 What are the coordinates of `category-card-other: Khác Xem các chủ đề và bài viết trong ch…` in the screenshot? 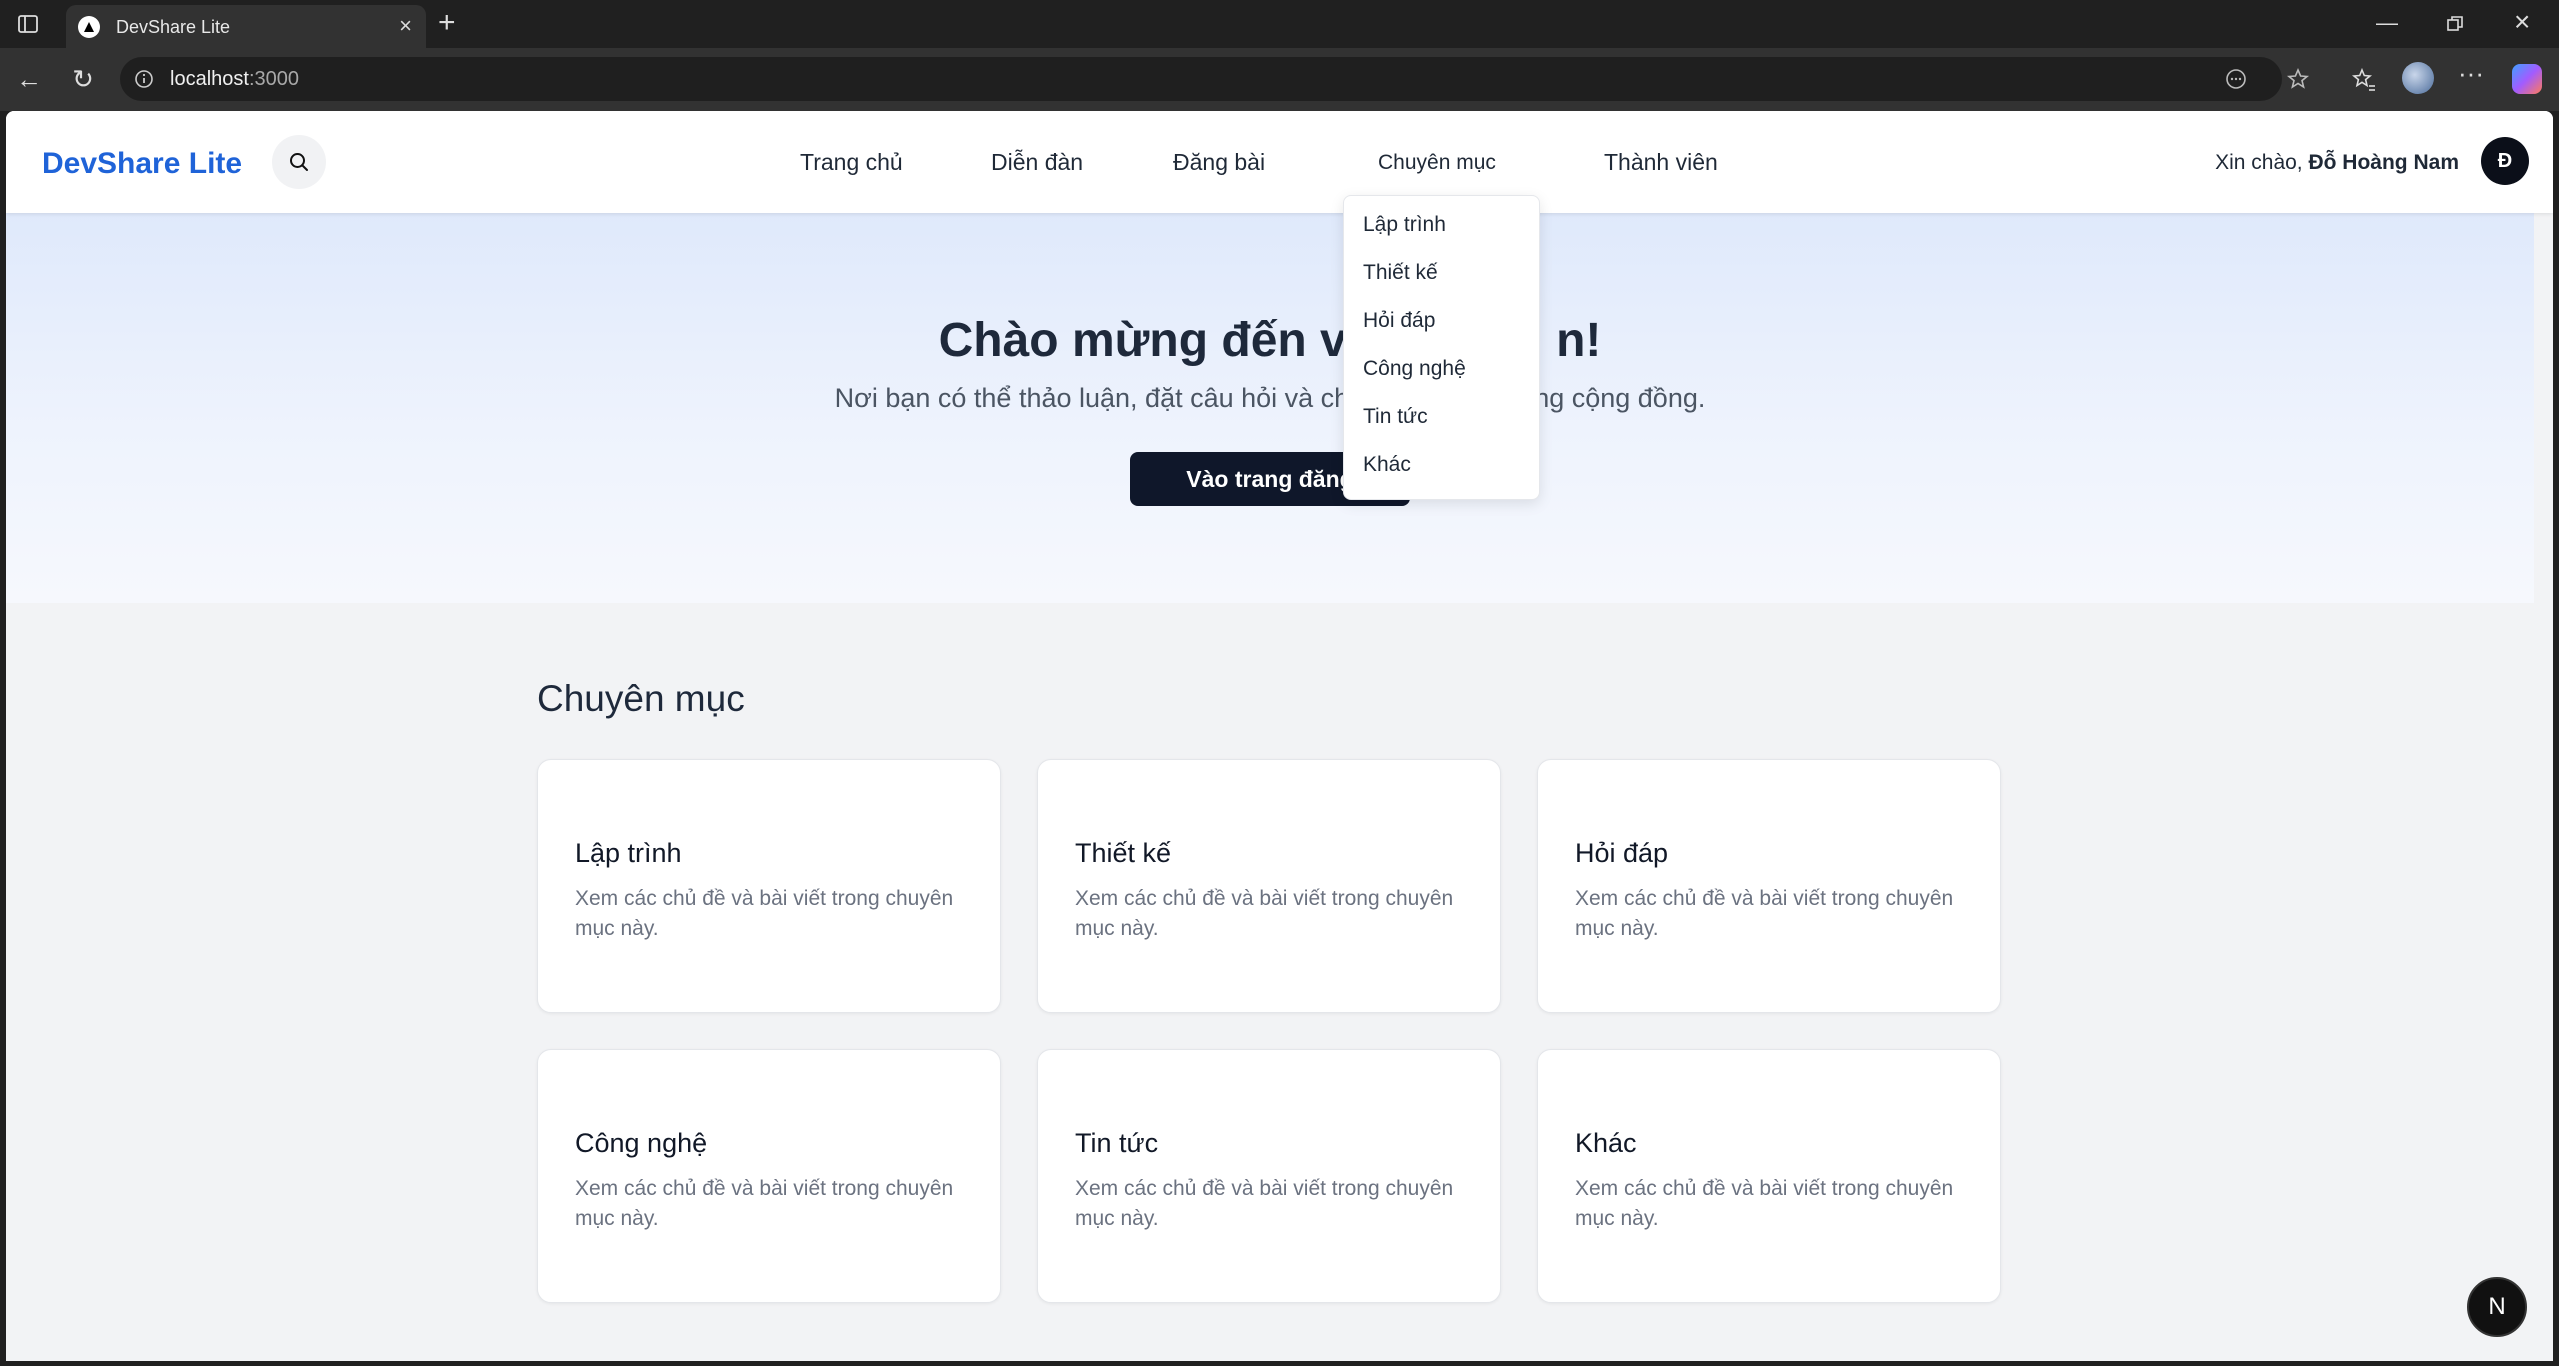 It's located at (1769, 1176).